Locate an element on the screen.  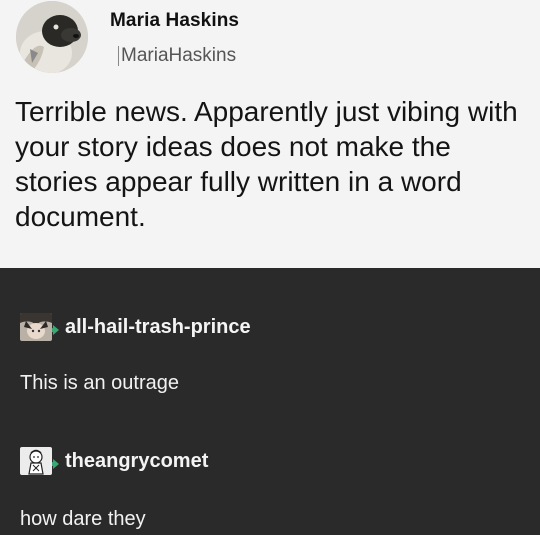
reblog-header: theangrycomet is located at coordinates (114, 461).